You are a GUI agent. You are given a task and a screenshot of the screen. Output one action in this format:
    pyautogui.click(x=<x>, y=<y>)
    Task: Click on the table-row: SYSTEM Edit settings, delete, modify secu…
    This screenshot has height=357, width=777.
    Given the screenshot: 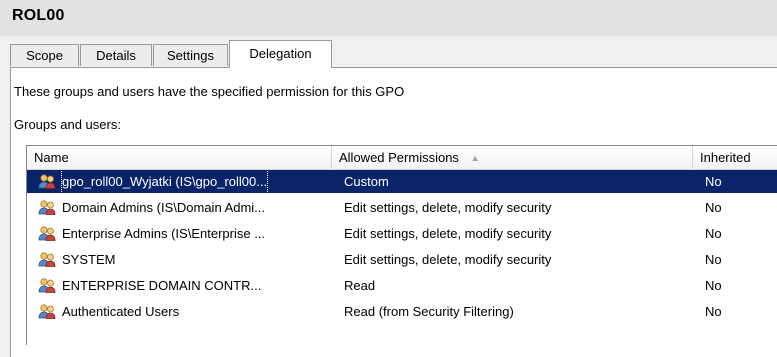 What is the action you would take?
    pyautogui.click(x=402, y=259)
    